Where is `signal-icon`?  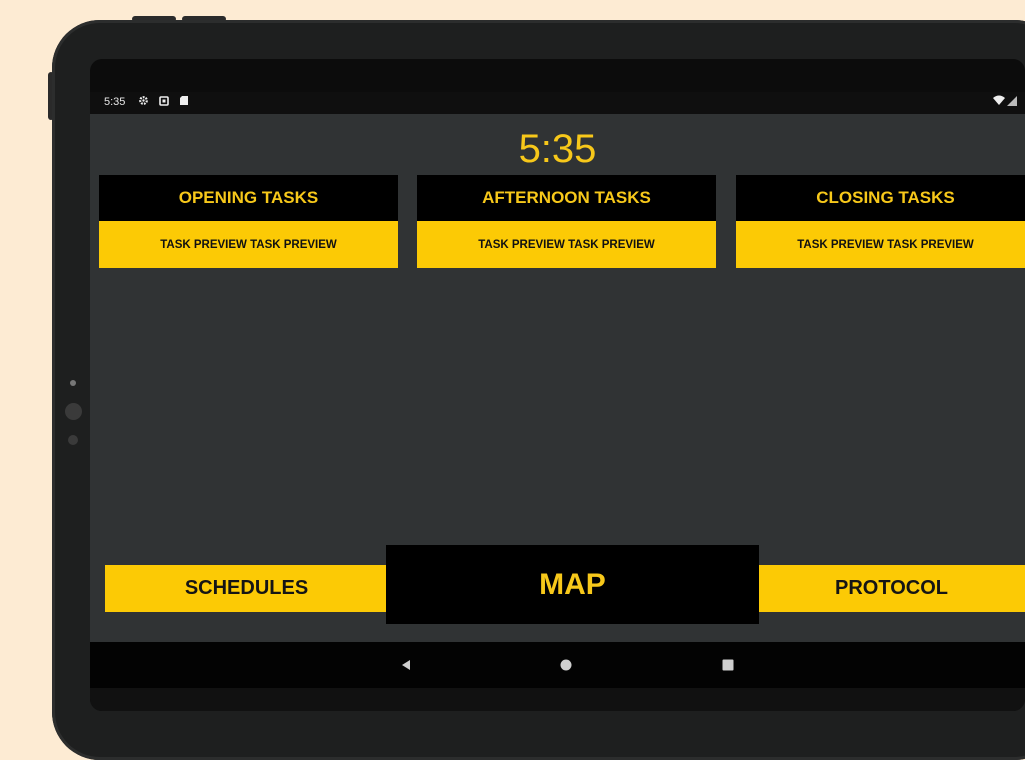 signal-icon is located at coordinates (1012, 102).